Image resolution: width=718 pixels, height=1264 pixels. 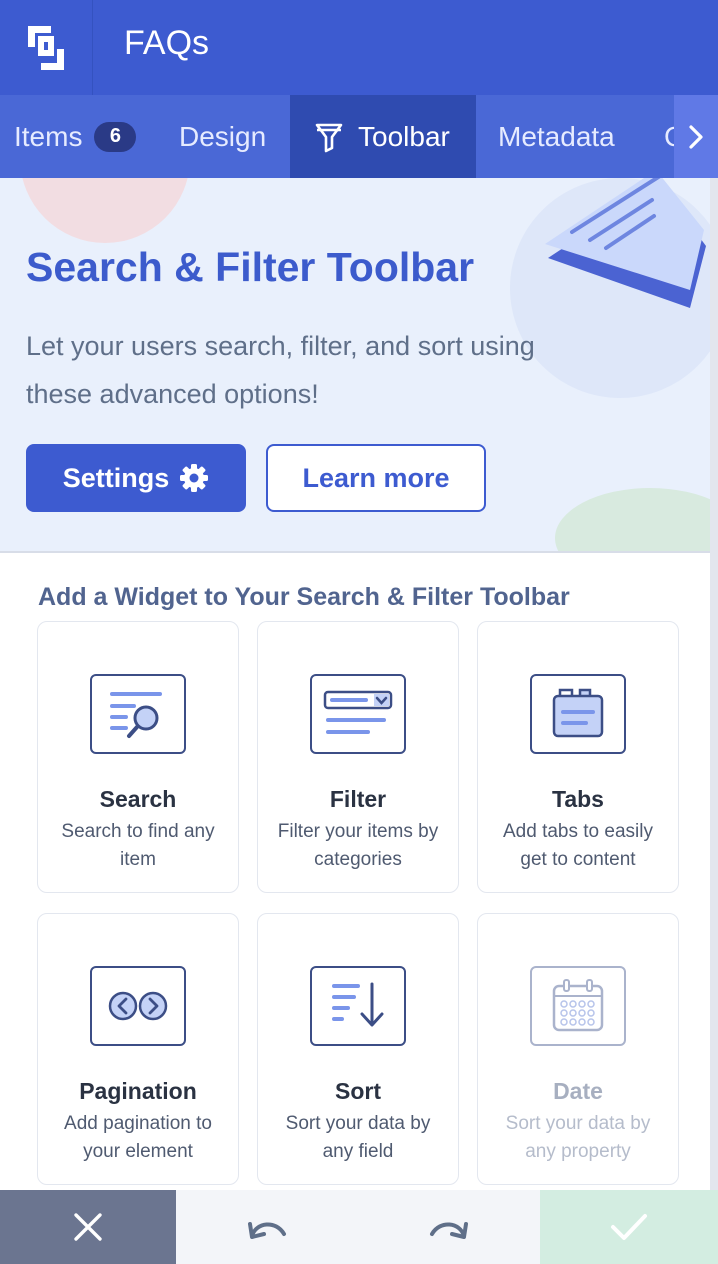 What do you see at coordinates (116, 477) in the screenshot?
I see `settings-button-label: Settings` at bounding box center [116, 477].